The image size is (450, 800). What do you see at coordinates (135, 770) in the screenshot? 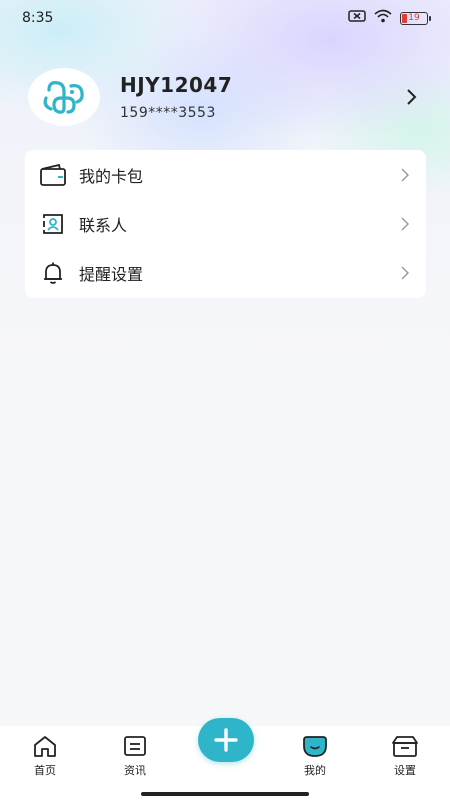
I see `tab-label: 资讯` at bounding box center [135, 770].